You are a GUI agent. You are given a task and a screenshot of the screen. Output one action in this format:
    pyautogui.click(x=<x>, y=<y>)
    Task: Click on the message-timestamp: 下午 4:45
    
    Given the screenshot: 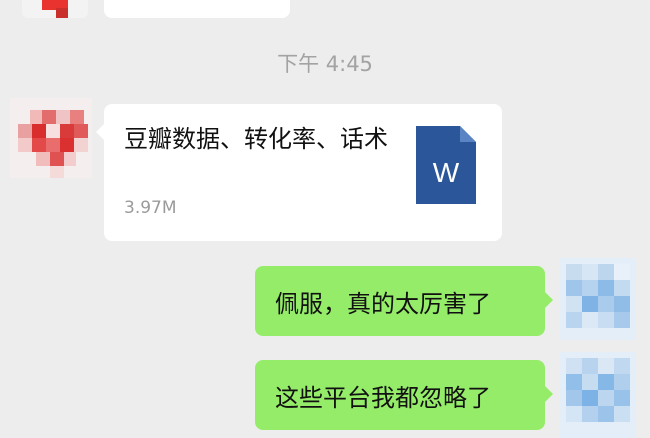 What is the action you would take?
    pyautogui.click(x=325, y=64)
    